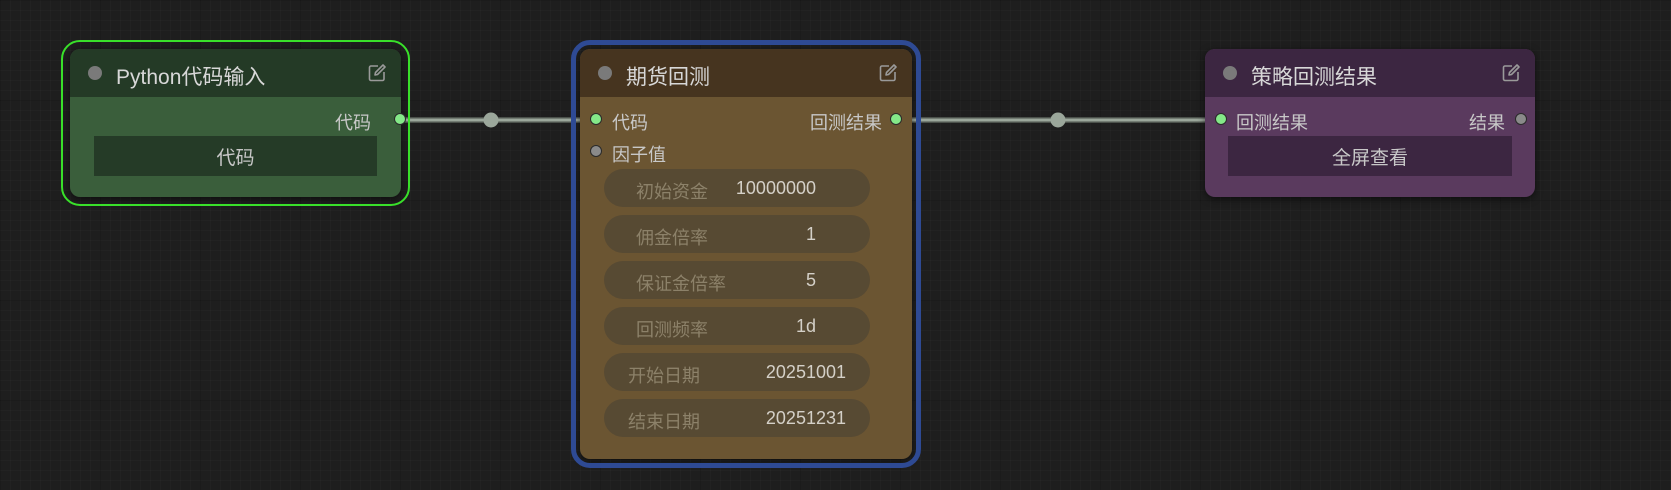 The image size is (1671, 490). What do you see at coordinates (668, 77) in the screenshot?
I see `node-title: 期货回测` at bounding box center [668, 77].